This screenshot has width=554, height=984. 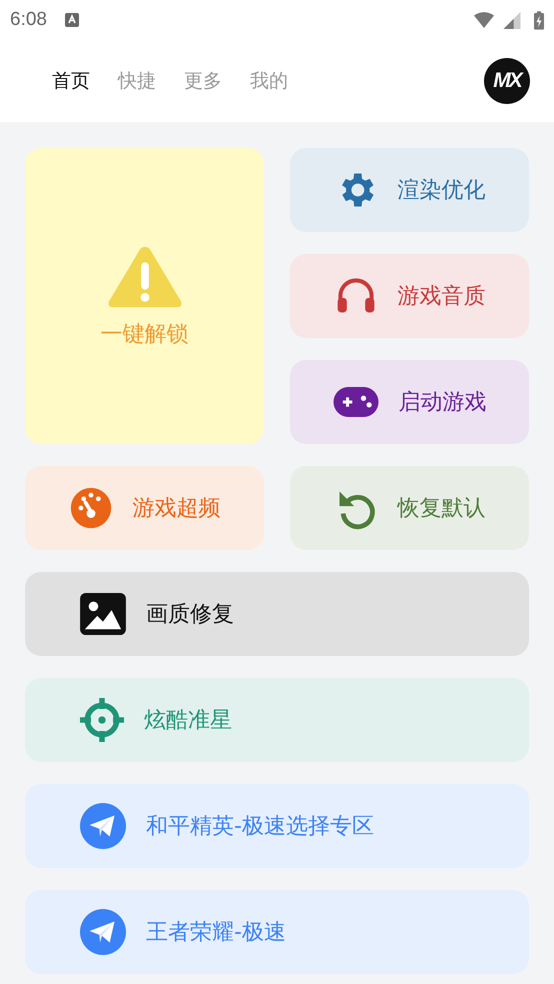 I want to click on nav-tab: 快捷, so click(x=137, y=81).